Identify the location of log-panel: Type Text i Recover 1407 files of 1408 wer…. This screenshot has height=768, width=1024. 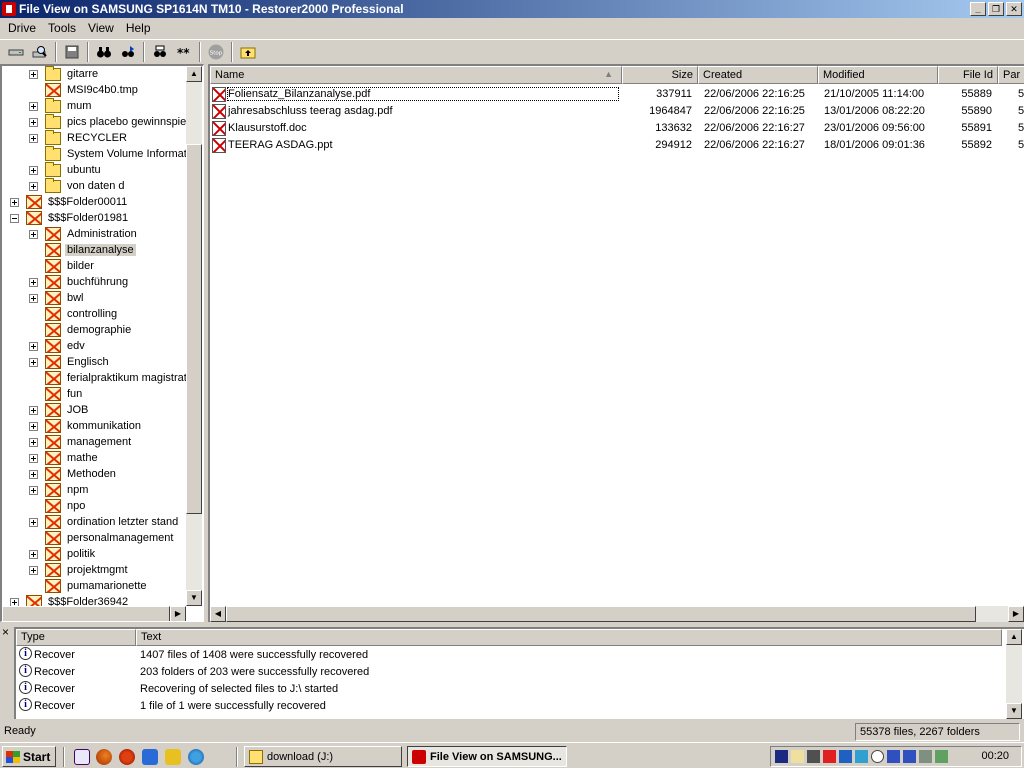
(519, 673).